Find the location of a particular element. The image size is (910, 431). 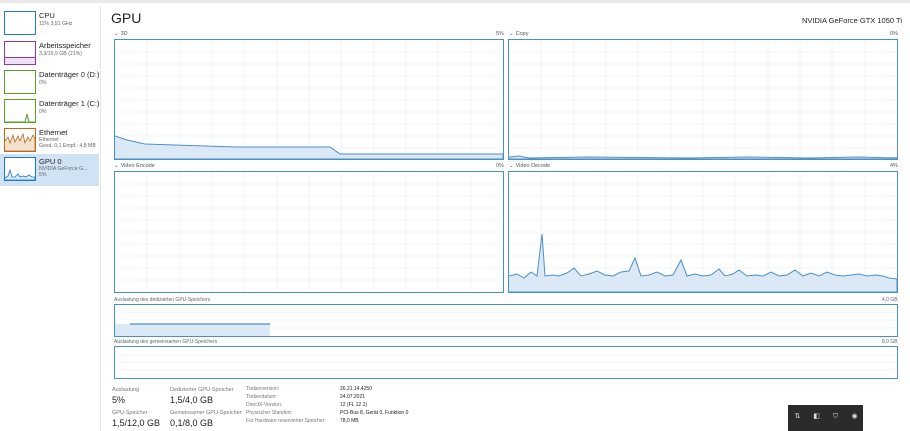

dedicated-memory-max: 4,0 GB is located at coordinates (890, 300).